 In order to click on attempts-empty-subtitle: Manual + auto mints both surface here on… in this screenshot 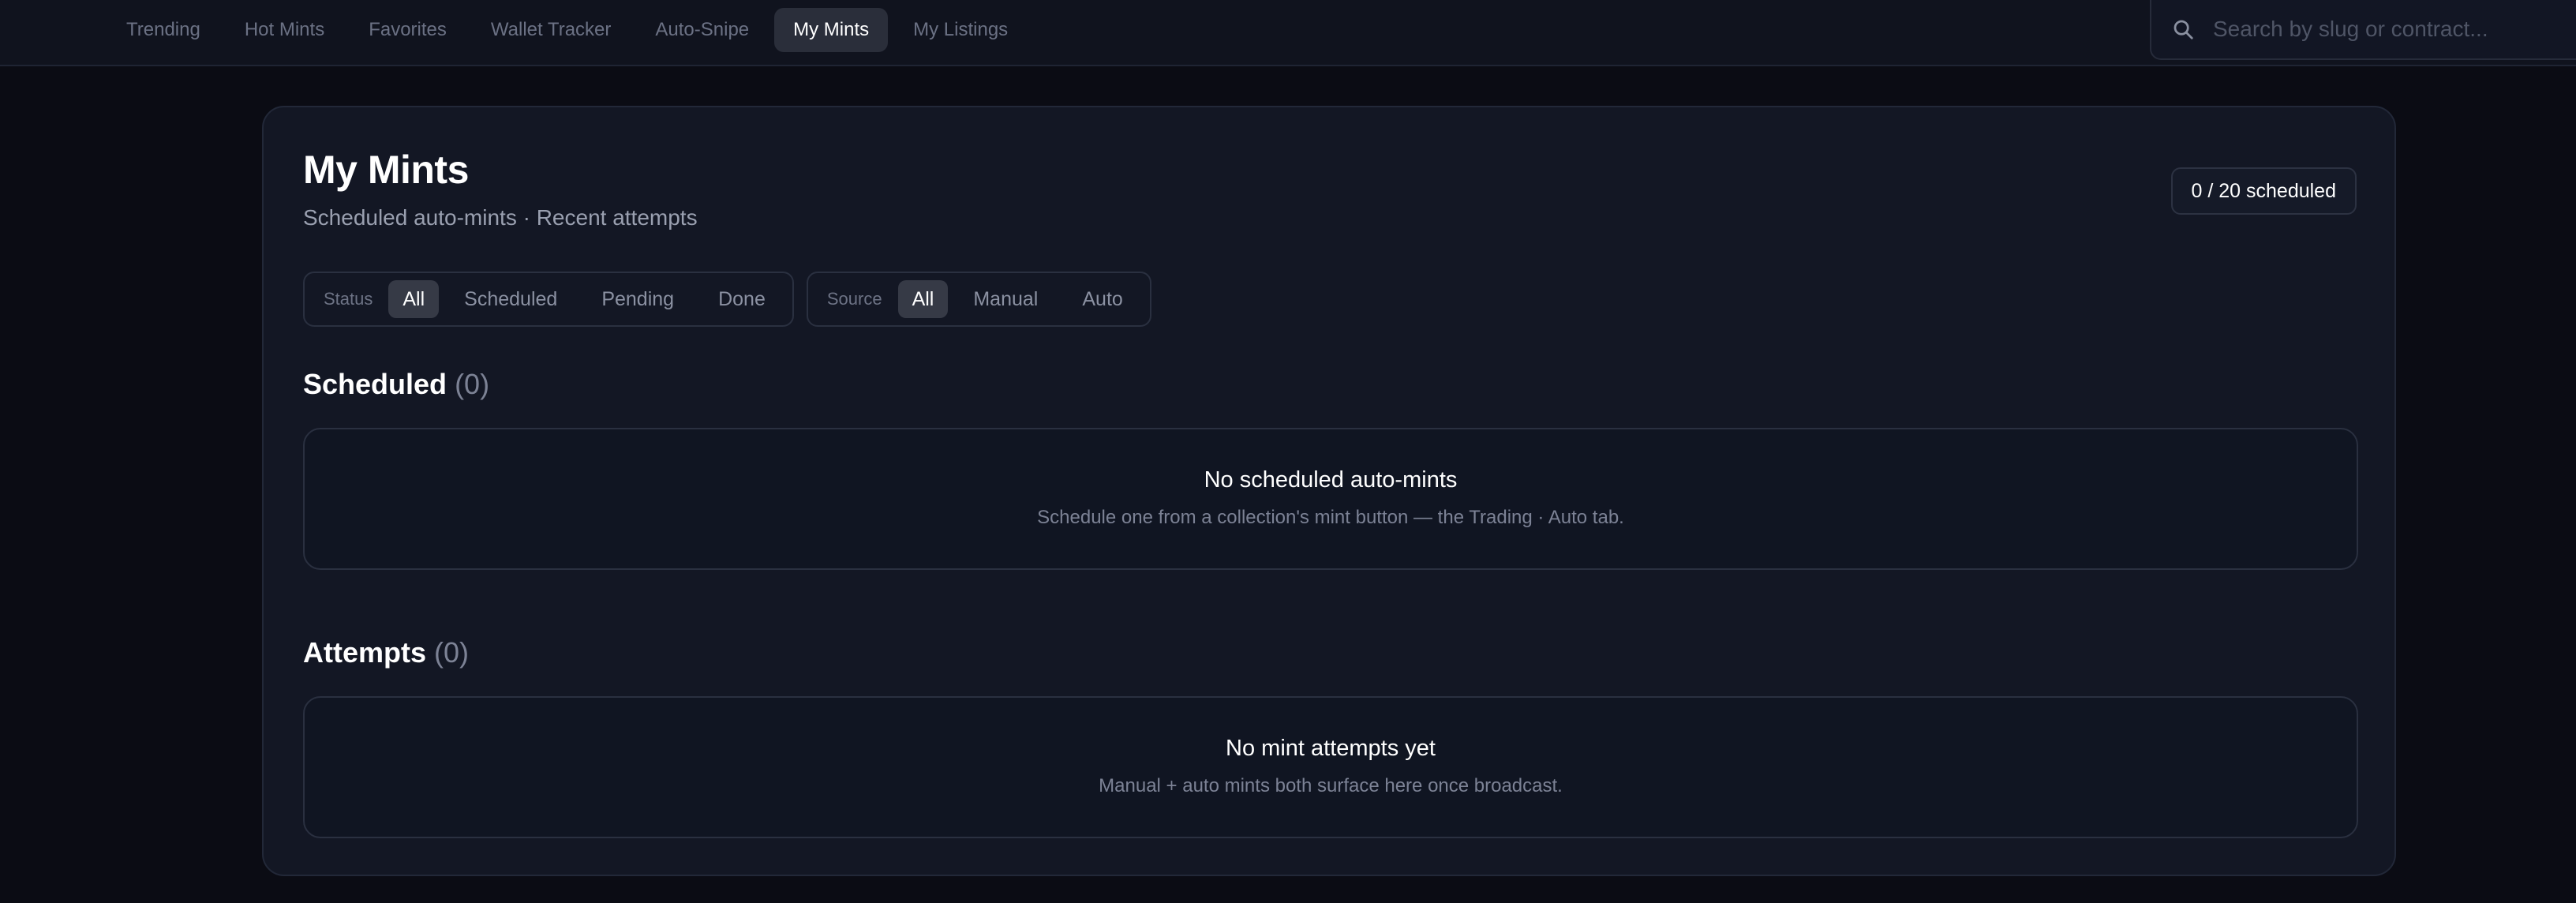, I will do `click(1331, 785)`.